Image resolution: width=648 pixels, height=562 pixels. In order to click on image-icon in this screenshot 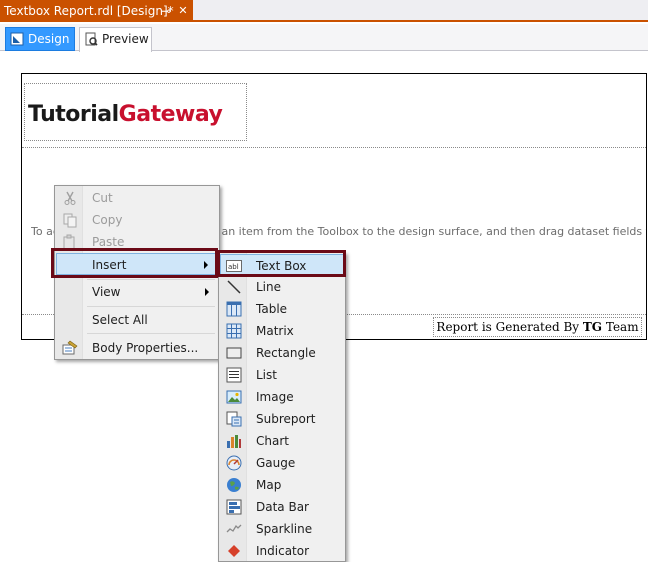, I will do `click(234, 397)`.